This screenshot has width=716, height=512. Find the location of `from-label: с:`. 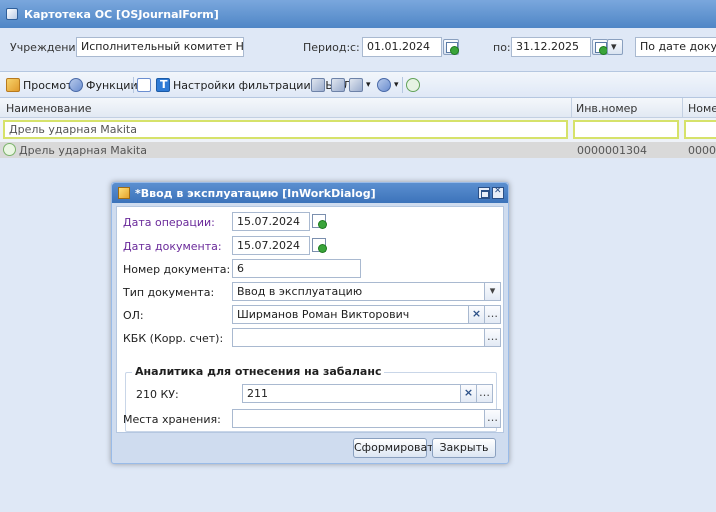

from-label: с: is located at coordinates (355, 47).